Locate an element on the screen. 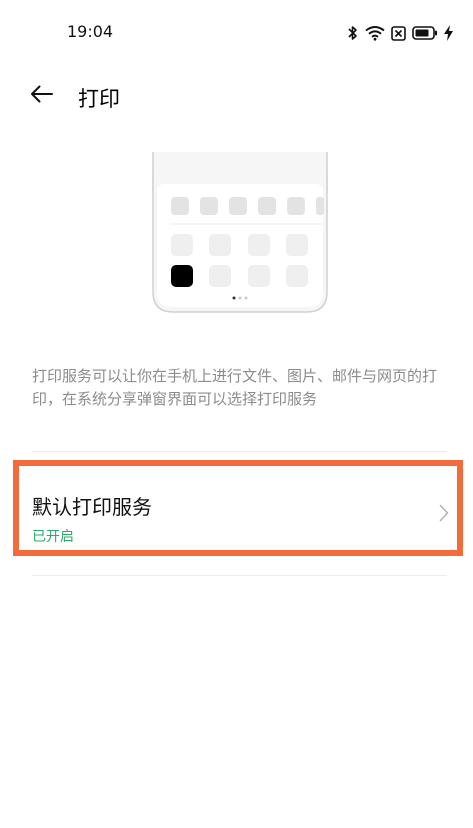 Image resolution: width=473 pixels, height=828 pixels. status-bar: 19:04 is located at coordinates (236, 33).